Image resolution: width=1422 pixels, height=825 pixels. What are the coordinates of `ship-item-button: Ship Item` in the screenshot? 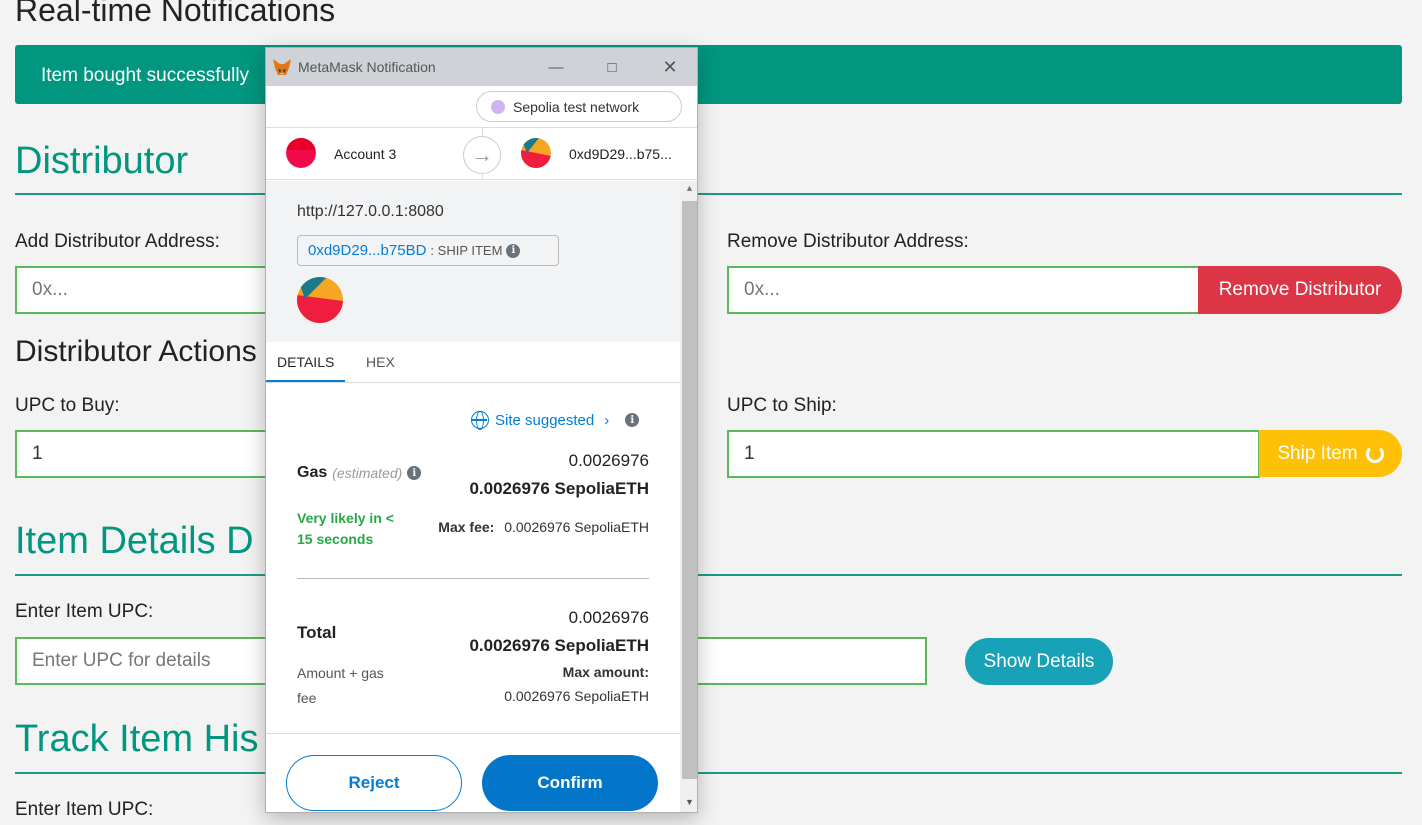 It's located at (1330, 453).